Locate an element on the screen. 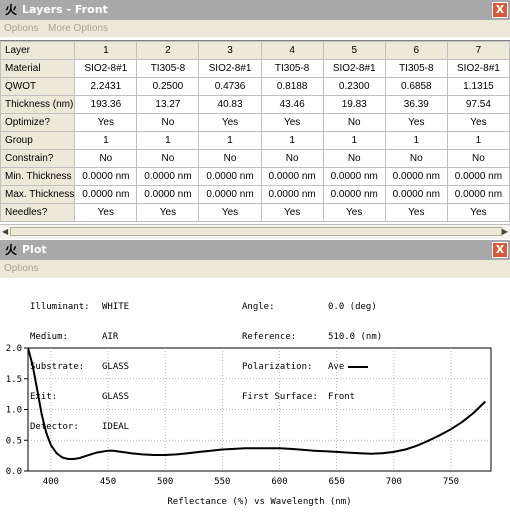 The width and height of the screenshot is (510, 515). plot-window-title: Plot is located at coordinates (34, 249).